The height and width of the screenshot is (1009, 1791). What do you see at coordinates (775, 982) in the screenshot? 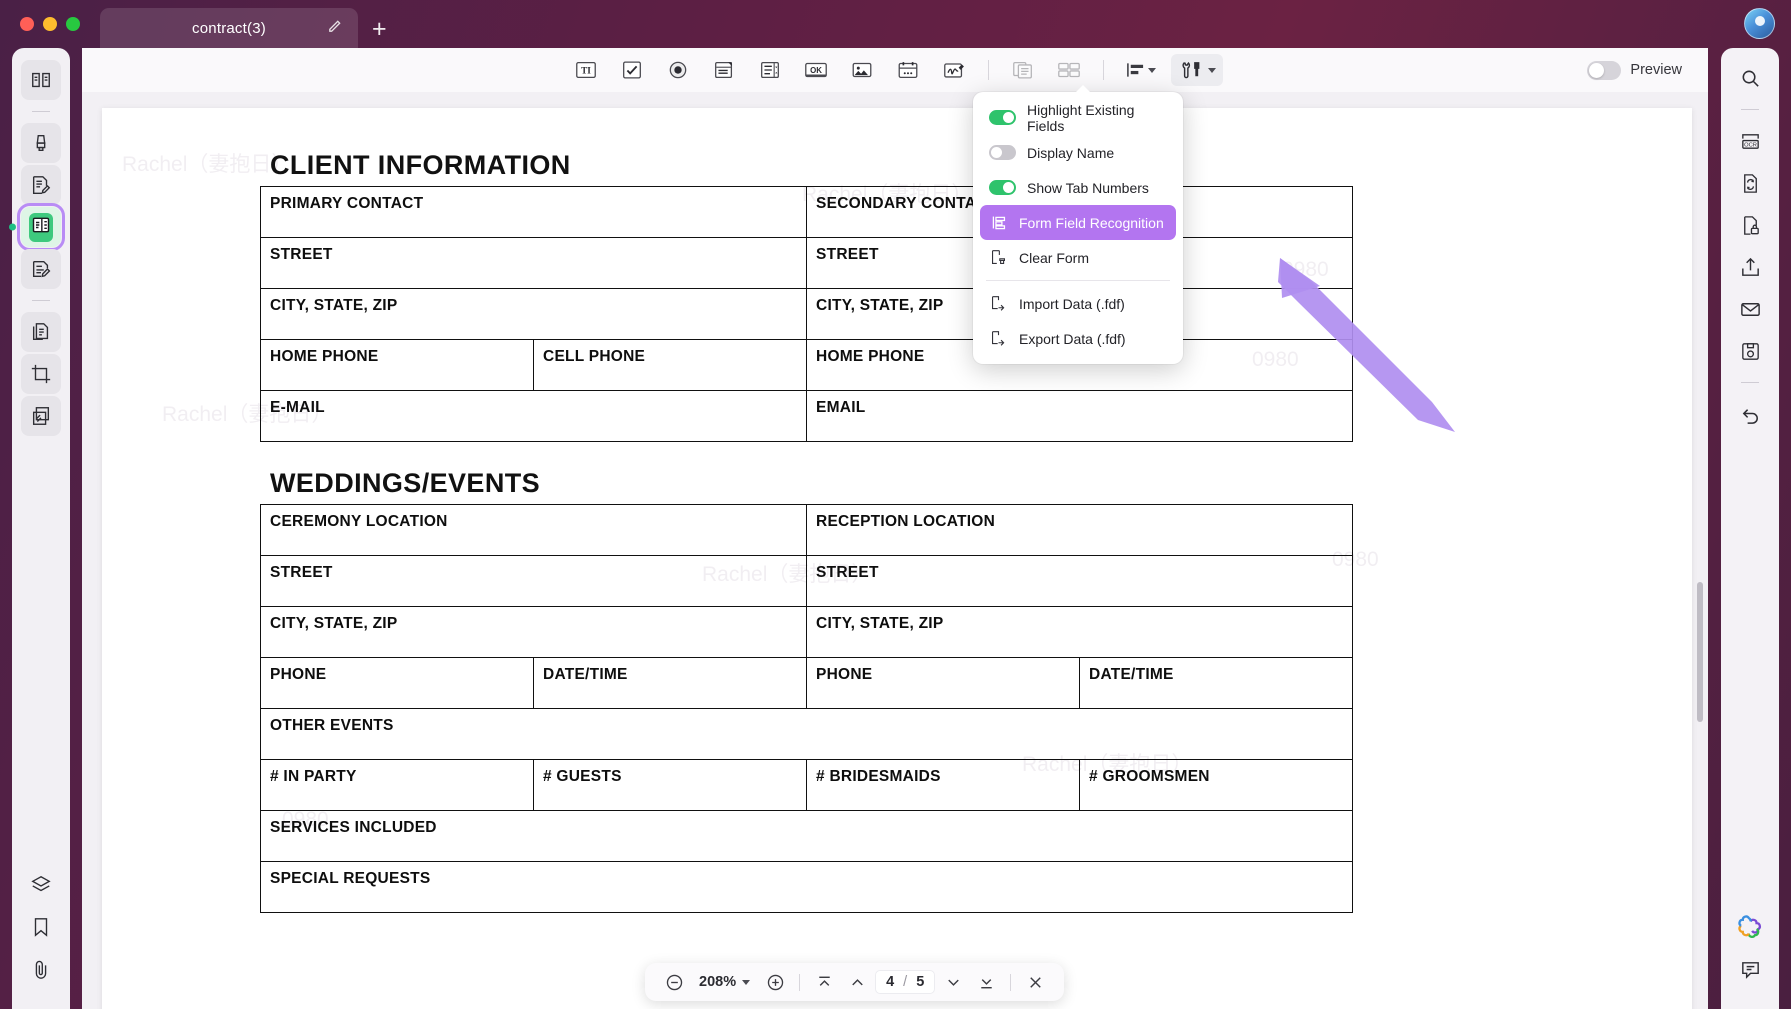
I see `zoom-in-button` at bounding box center [775, 982].